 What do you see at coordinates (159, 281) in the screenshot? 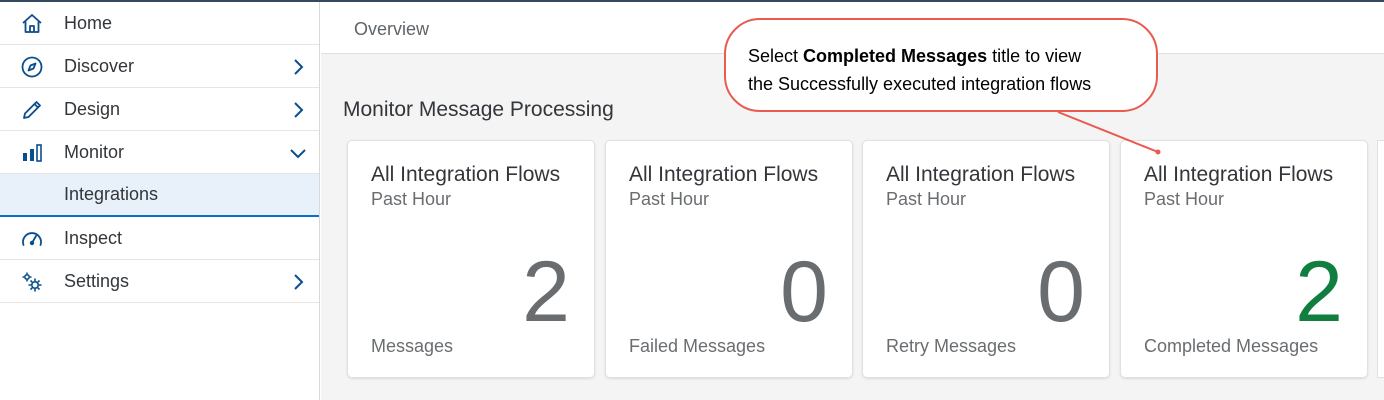
I see `nav-item-settings: Settings` at bounding box center [159, 281].